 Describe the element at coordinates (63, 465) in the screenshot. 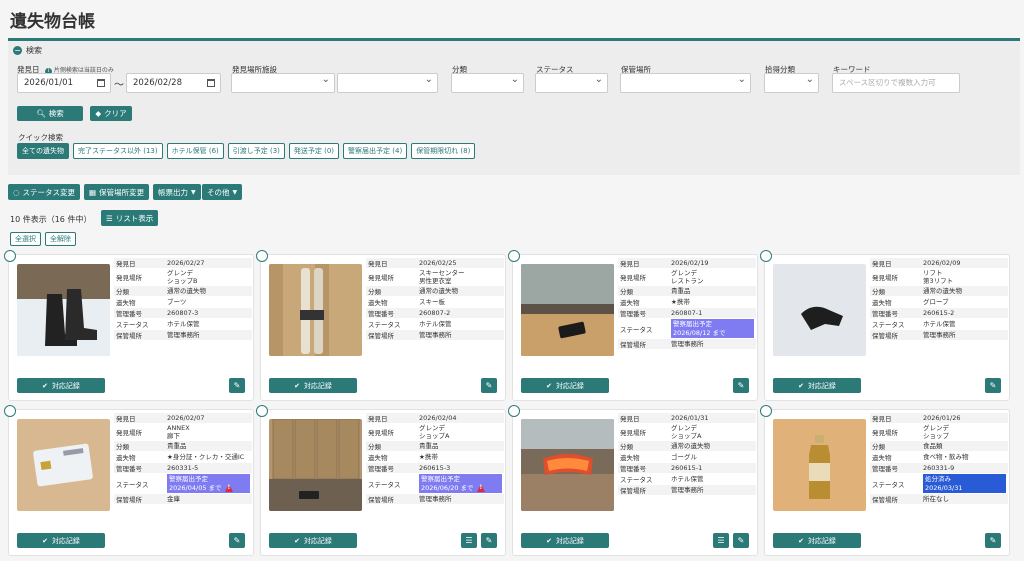

I see `card-photo` at that location.